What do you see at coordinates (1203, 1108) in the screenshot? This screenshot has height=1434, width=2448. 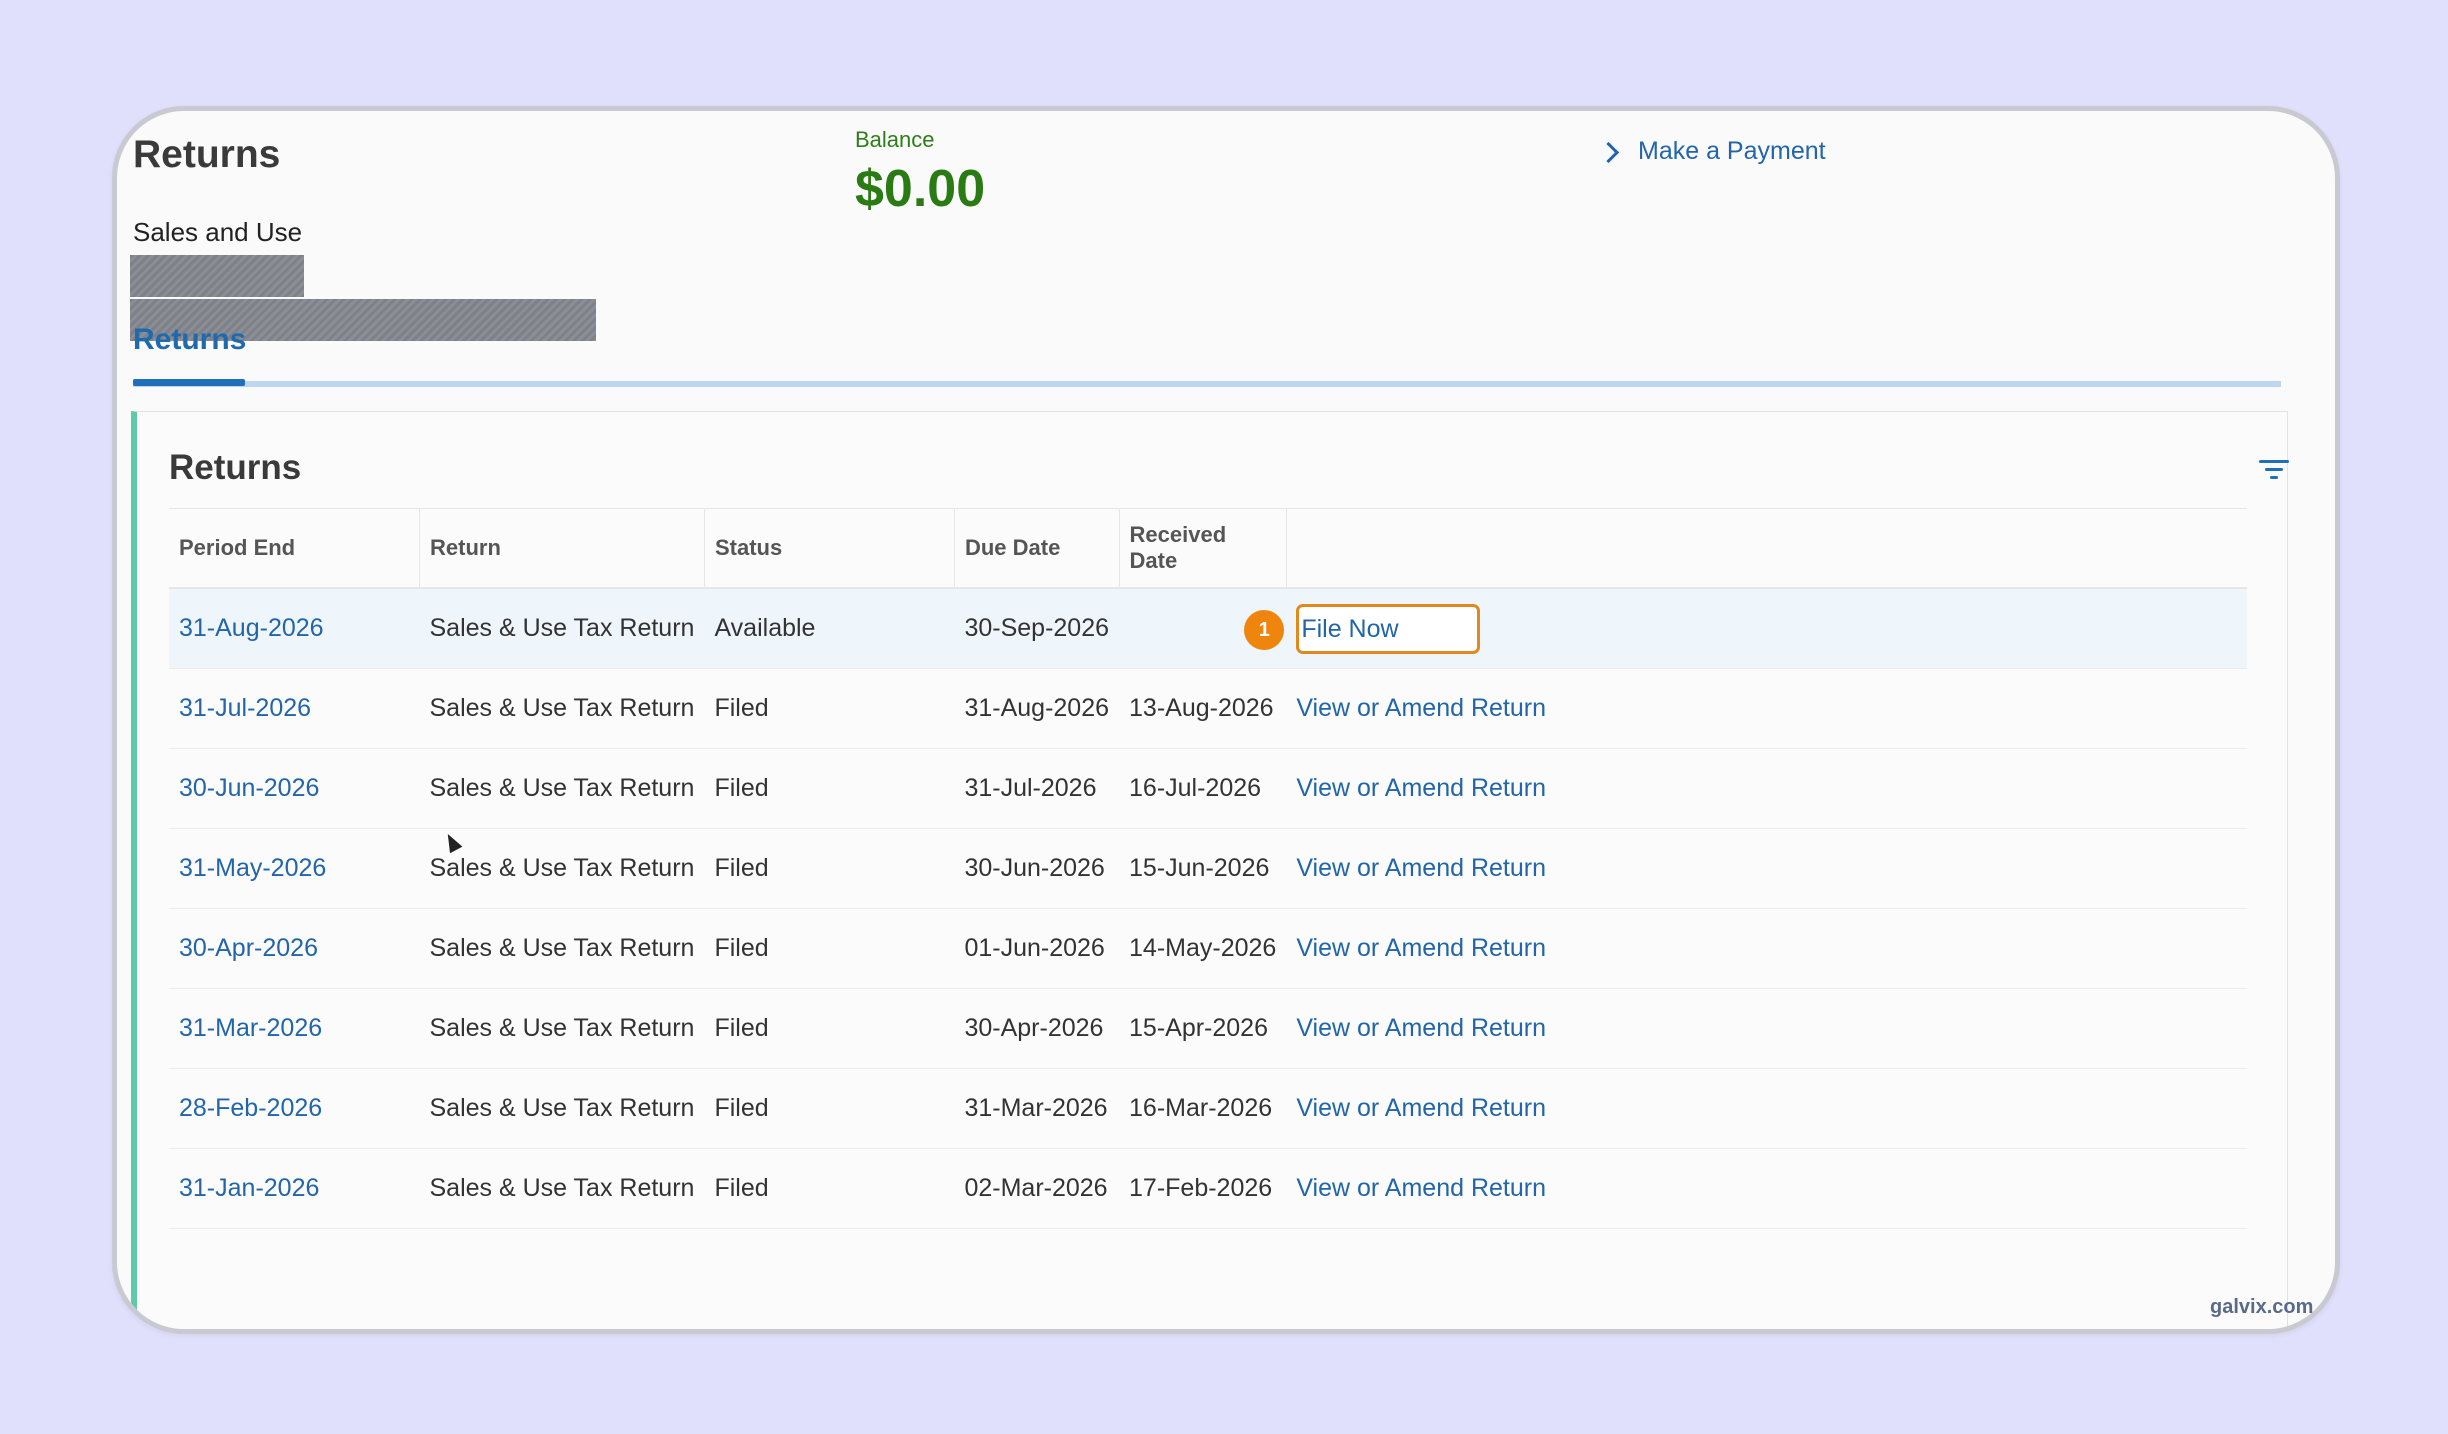 I see `received-date-cell: 16-Mar-2026` at bounding box center [1203, 1108].